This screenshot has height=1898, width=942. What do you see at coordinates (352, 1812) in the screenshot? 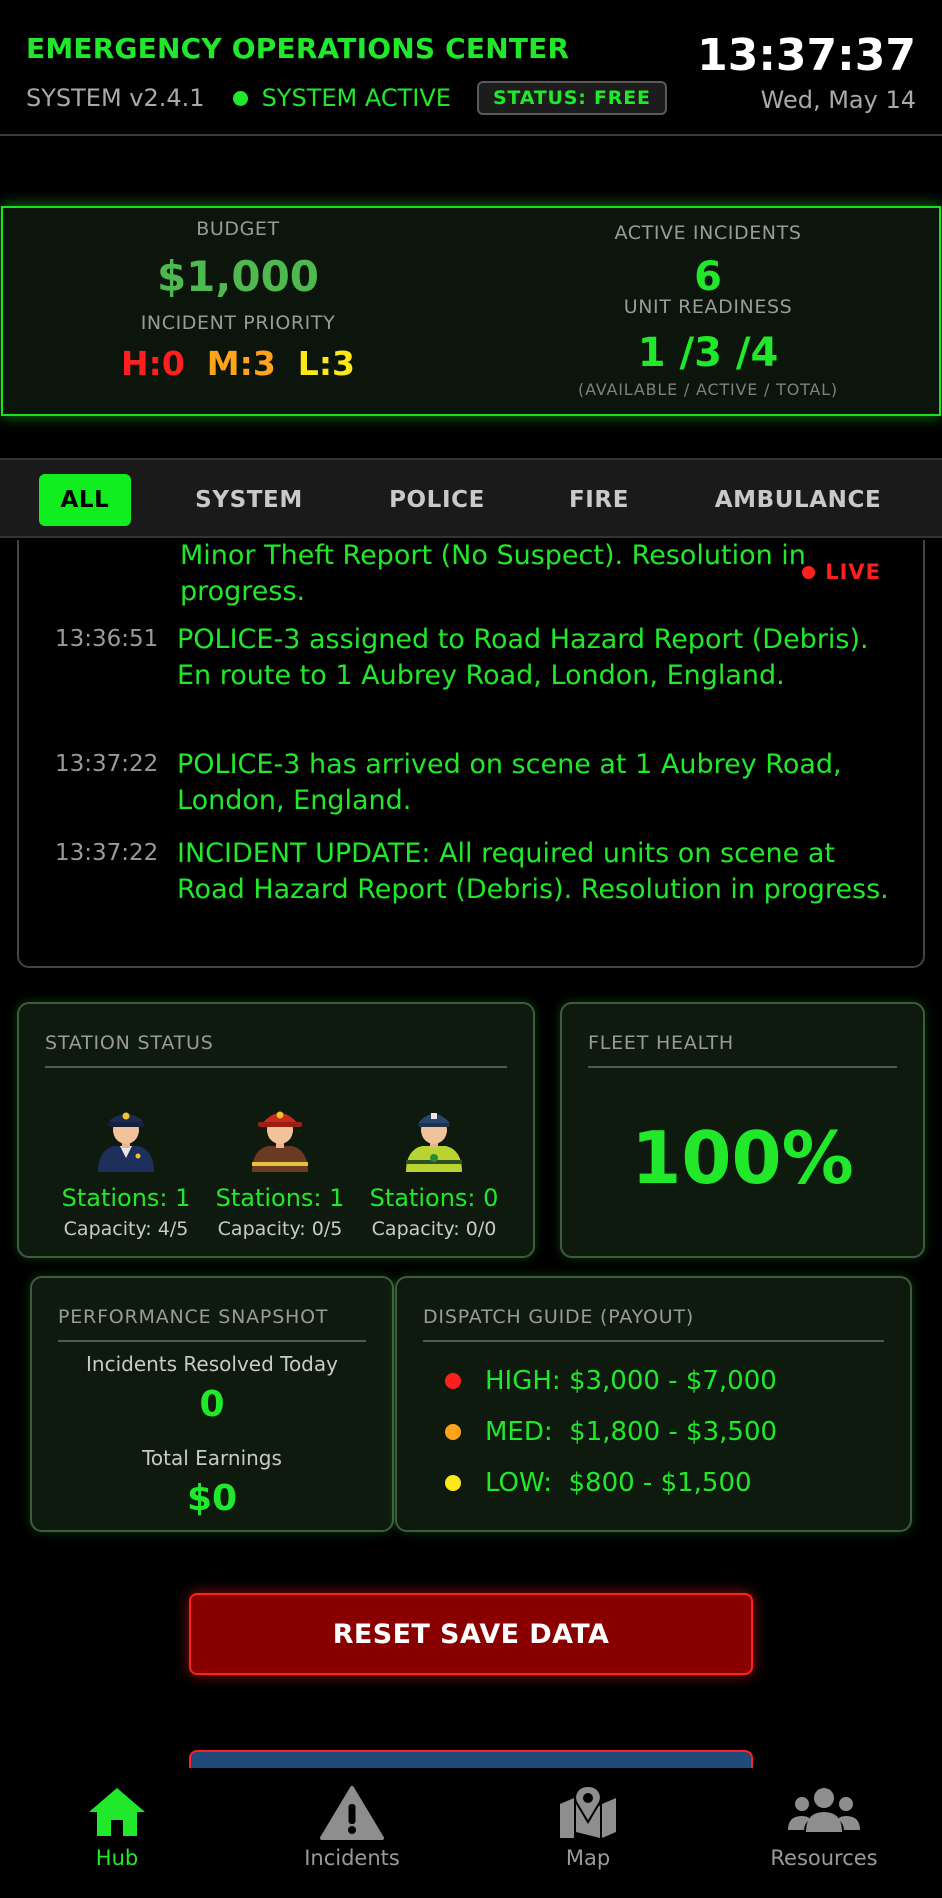
I see `warning-icon` at bounding box center [352, 1812].